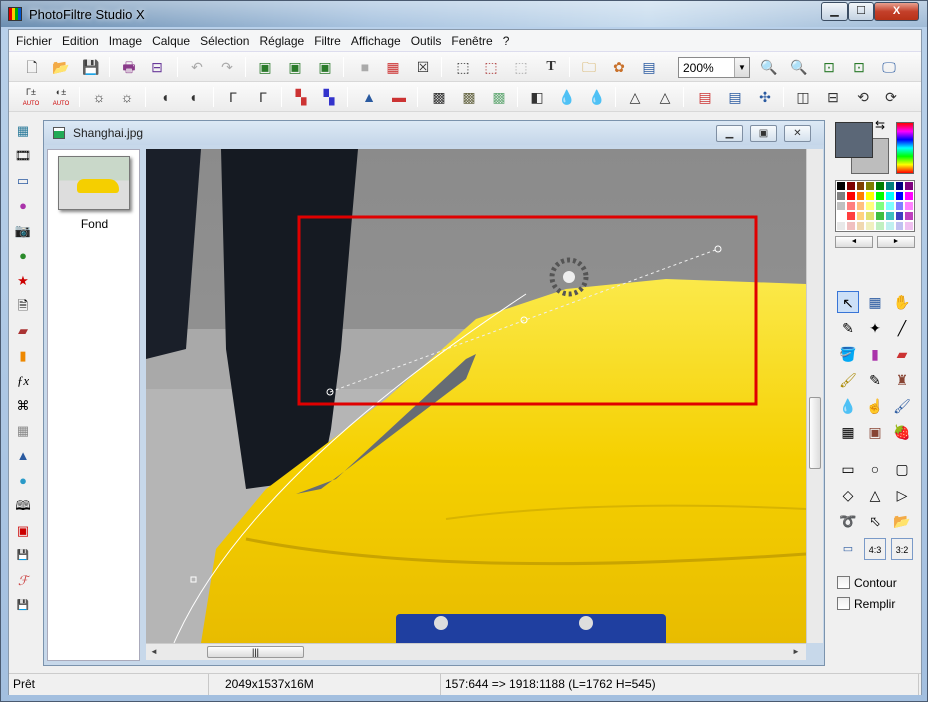  What do you see at coordinates (875, 328) in the screenshot?
I see `magic-wand-icon: ✦` at bounding box center [875, 328].